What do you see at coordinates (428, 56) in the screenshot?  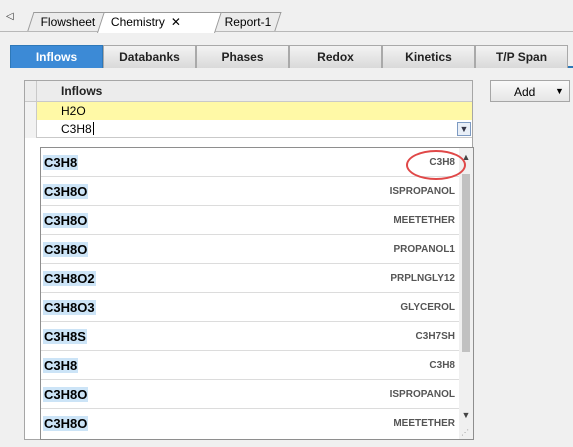 I see `tab-kinetics: Kinetics` at bounding box center [428, 56].